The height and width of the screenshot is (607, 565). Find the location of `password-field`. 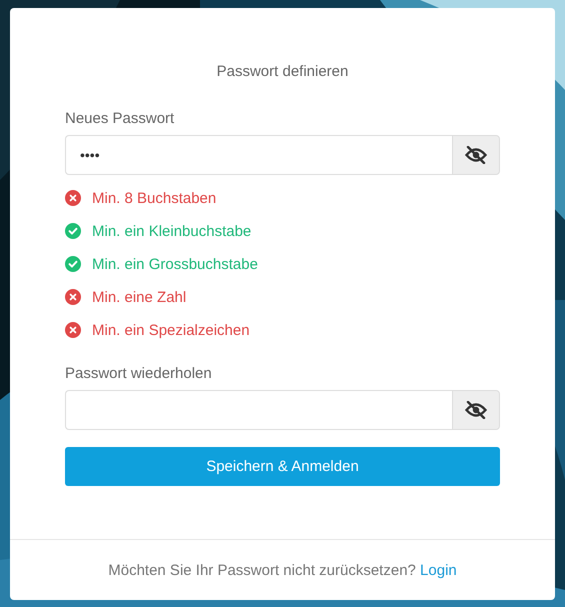

password-field is located at coordinates (258, 410).